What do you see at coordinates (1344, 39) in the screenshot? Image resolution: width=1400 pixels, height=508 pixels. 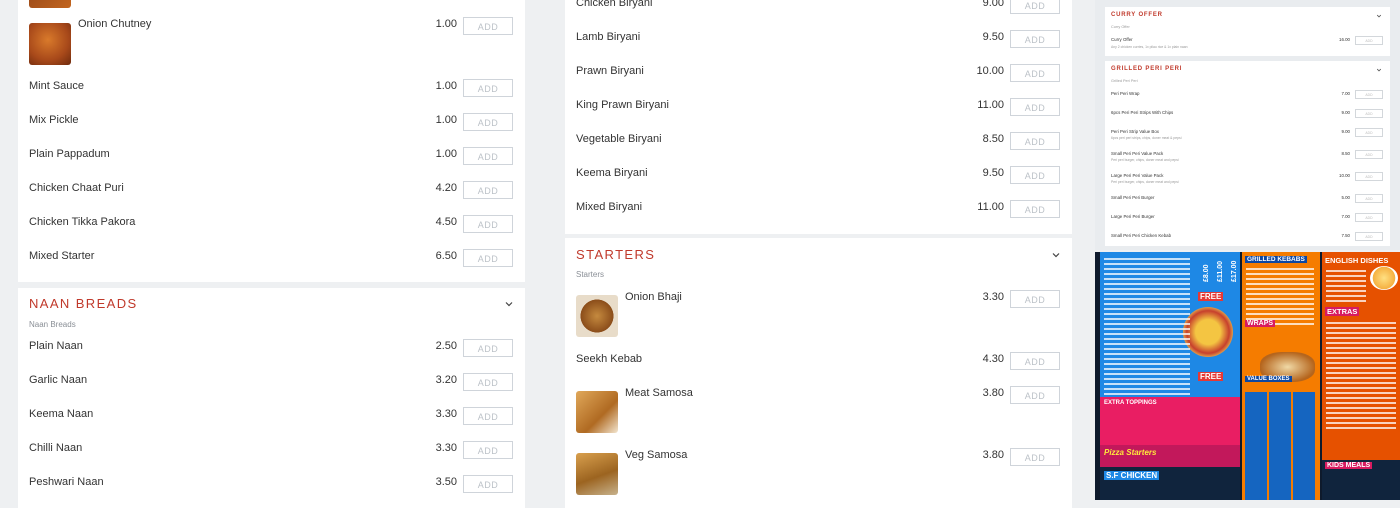 I see `menu-item-price: 16.00` at bounding box center [1344, 39].